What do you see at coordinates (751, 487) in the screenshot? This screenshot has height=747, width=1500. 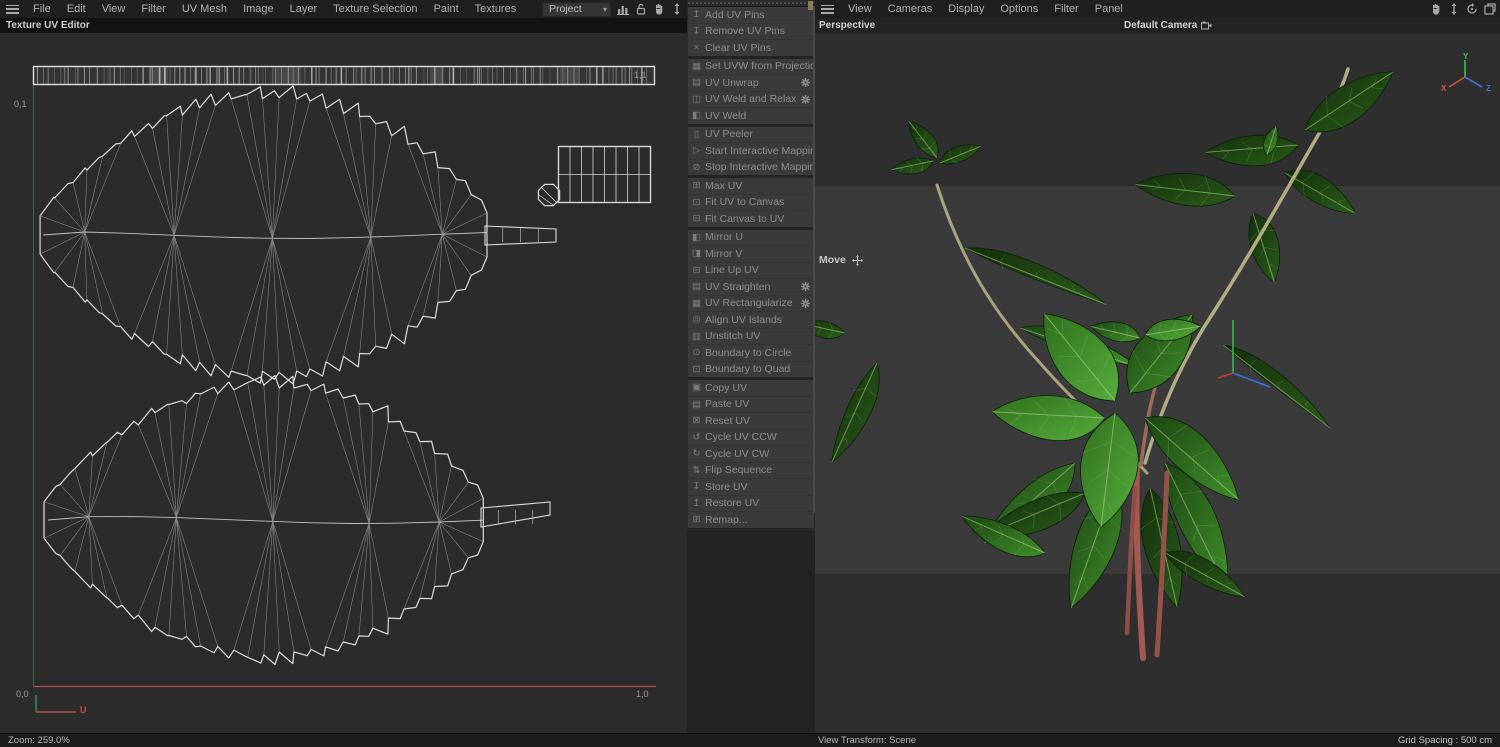 I see `palette-item-store-uv: ↧ Store UV` at bounding box center [751, 487].